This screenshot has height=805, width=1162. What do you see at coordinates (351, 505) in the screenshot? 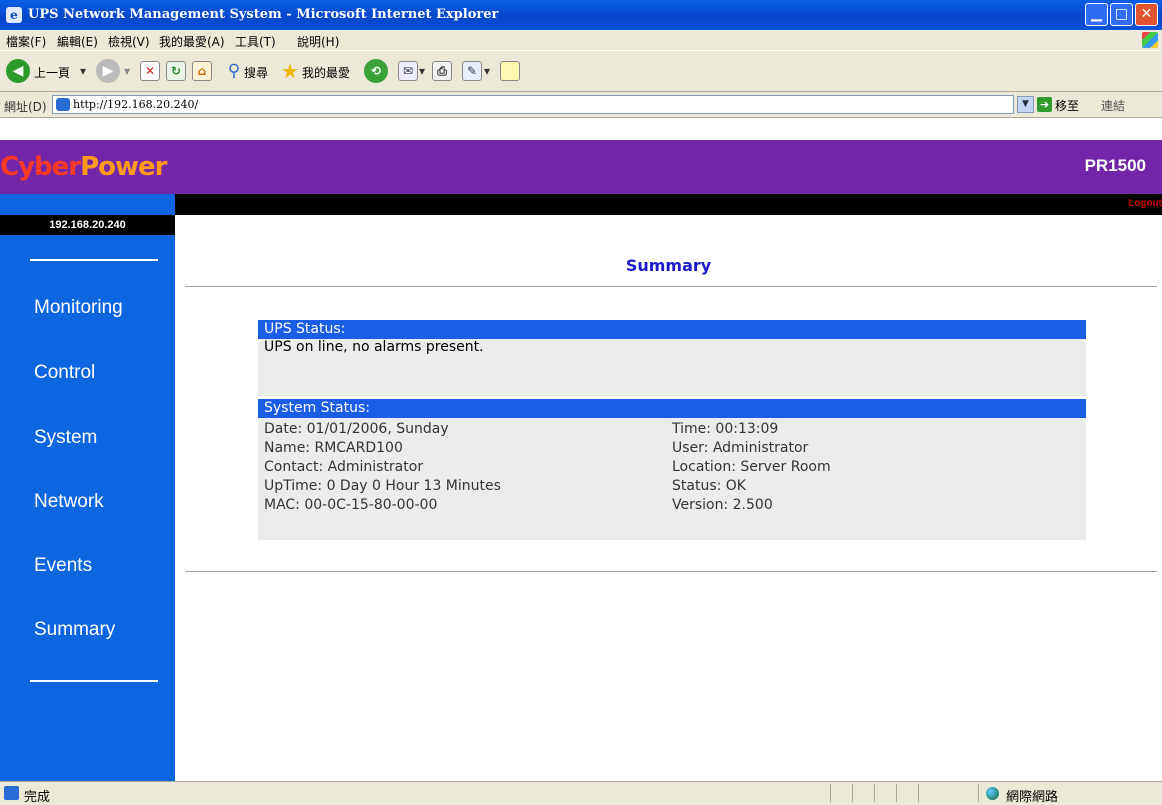
I see `system-mac: MAC: 00-0C-15-80-00-00` at bounding box center [351, 505].